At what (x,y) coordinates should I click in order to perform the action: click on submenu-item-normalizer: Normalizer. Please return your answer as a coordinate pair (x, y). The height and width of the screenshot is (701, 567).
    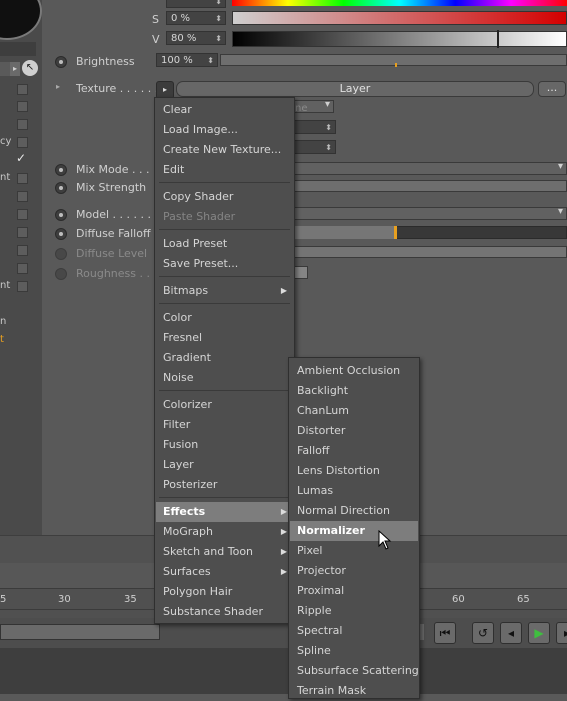
    Looking at the image, I should click on (354, 531).